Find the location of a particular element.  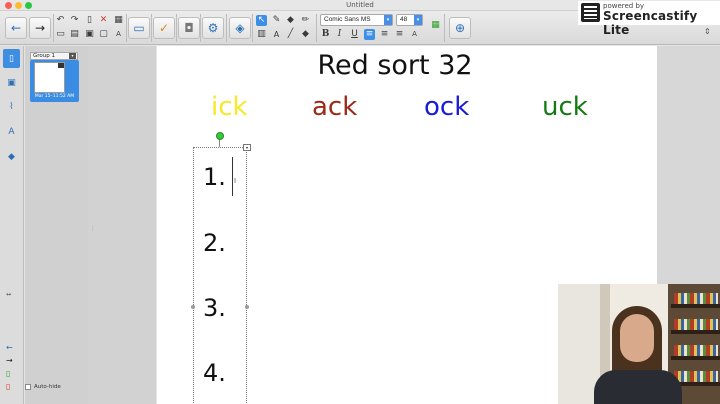

presenter-face is located at coordinates (637, 338).